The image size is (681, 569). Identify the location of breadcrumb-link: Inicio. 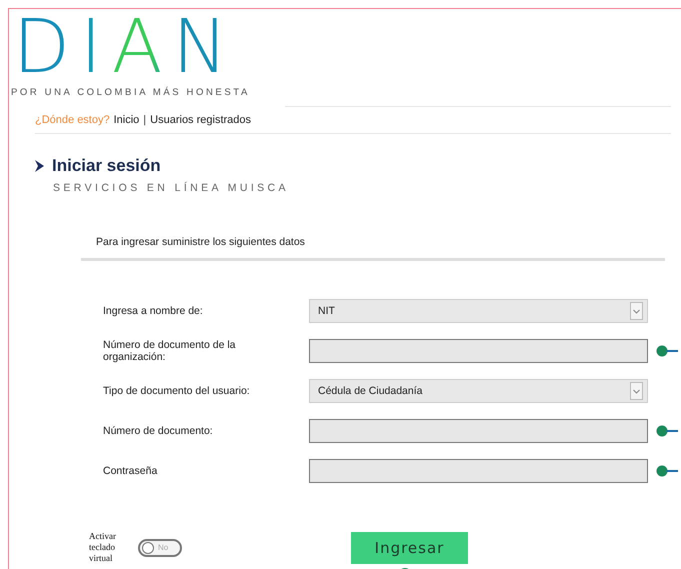
(127, 120).